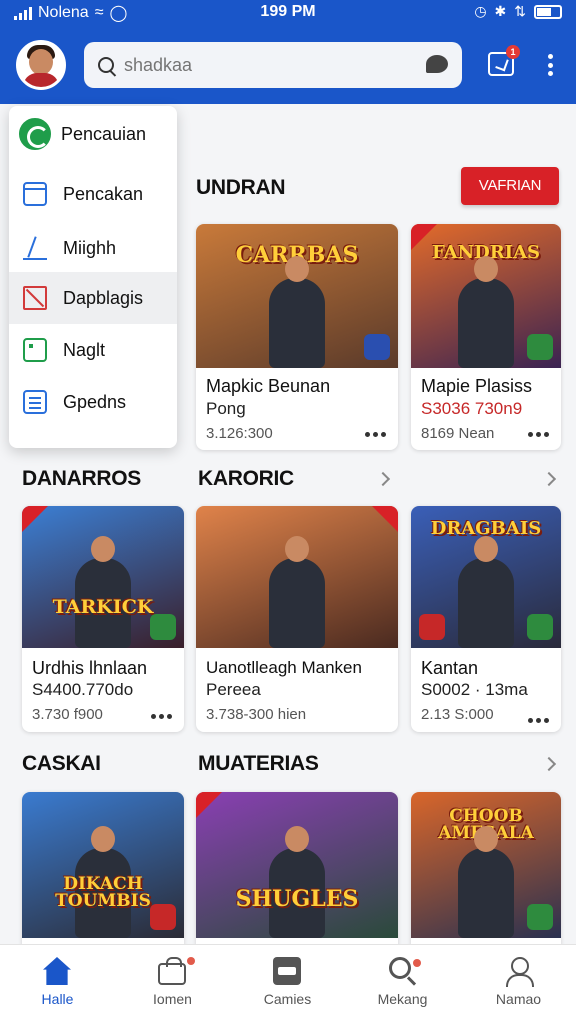 The image size is (576, 1024). I want to click on status-right: ◷ ✱ ⇅, so click(518, 11).